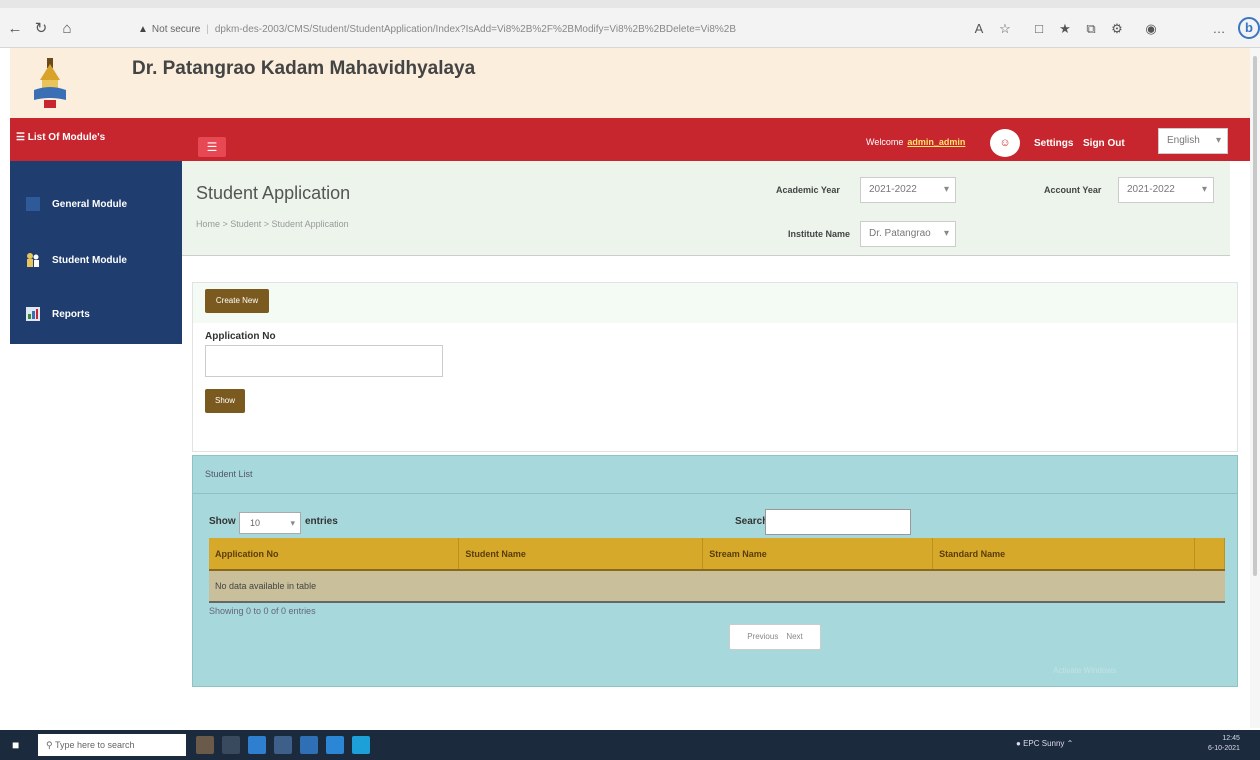 Image resolution: width=1260 pixels, height=760 pixels. I want to click on taskbar-search-input: ⚲ Type here to search, so click(112, 745).